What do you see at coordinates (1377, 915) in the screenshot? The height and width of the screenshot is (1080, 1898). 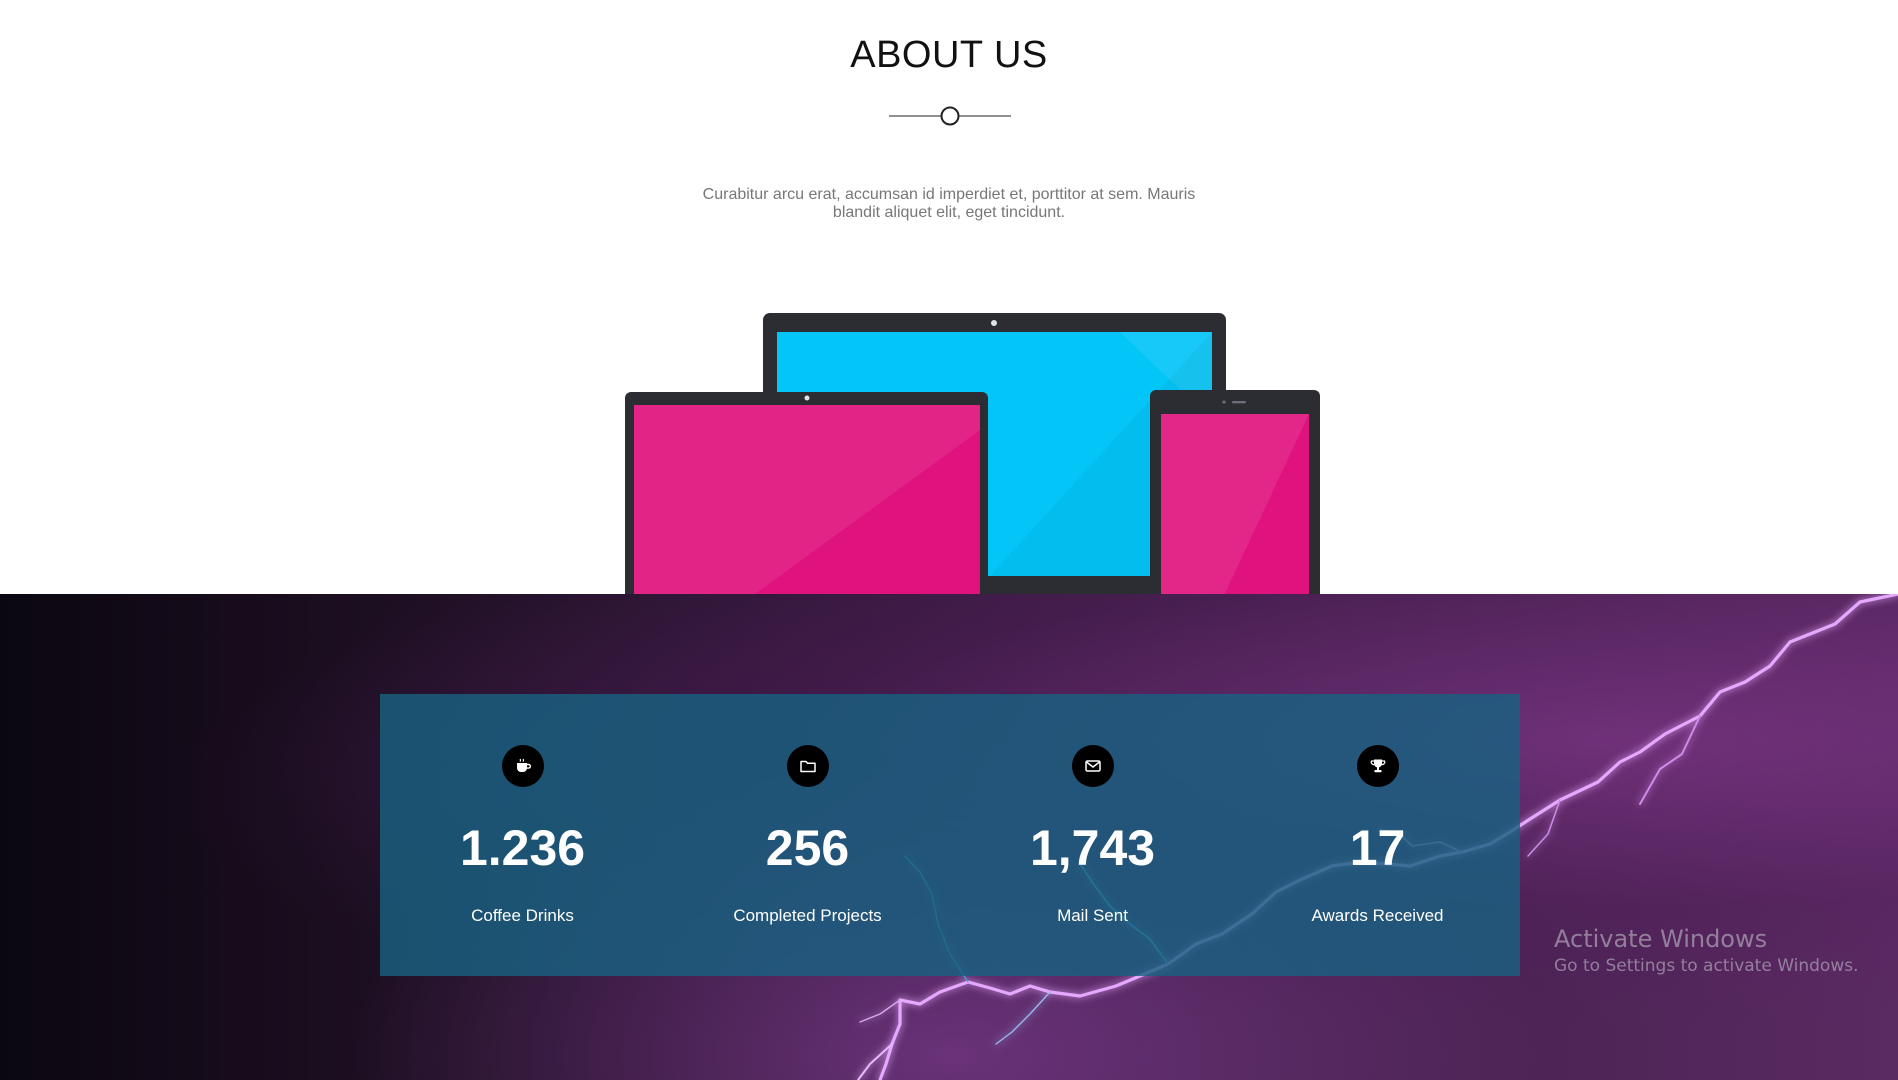 I see `stat-label: Awards Received` at bounding box center [1377, 915].